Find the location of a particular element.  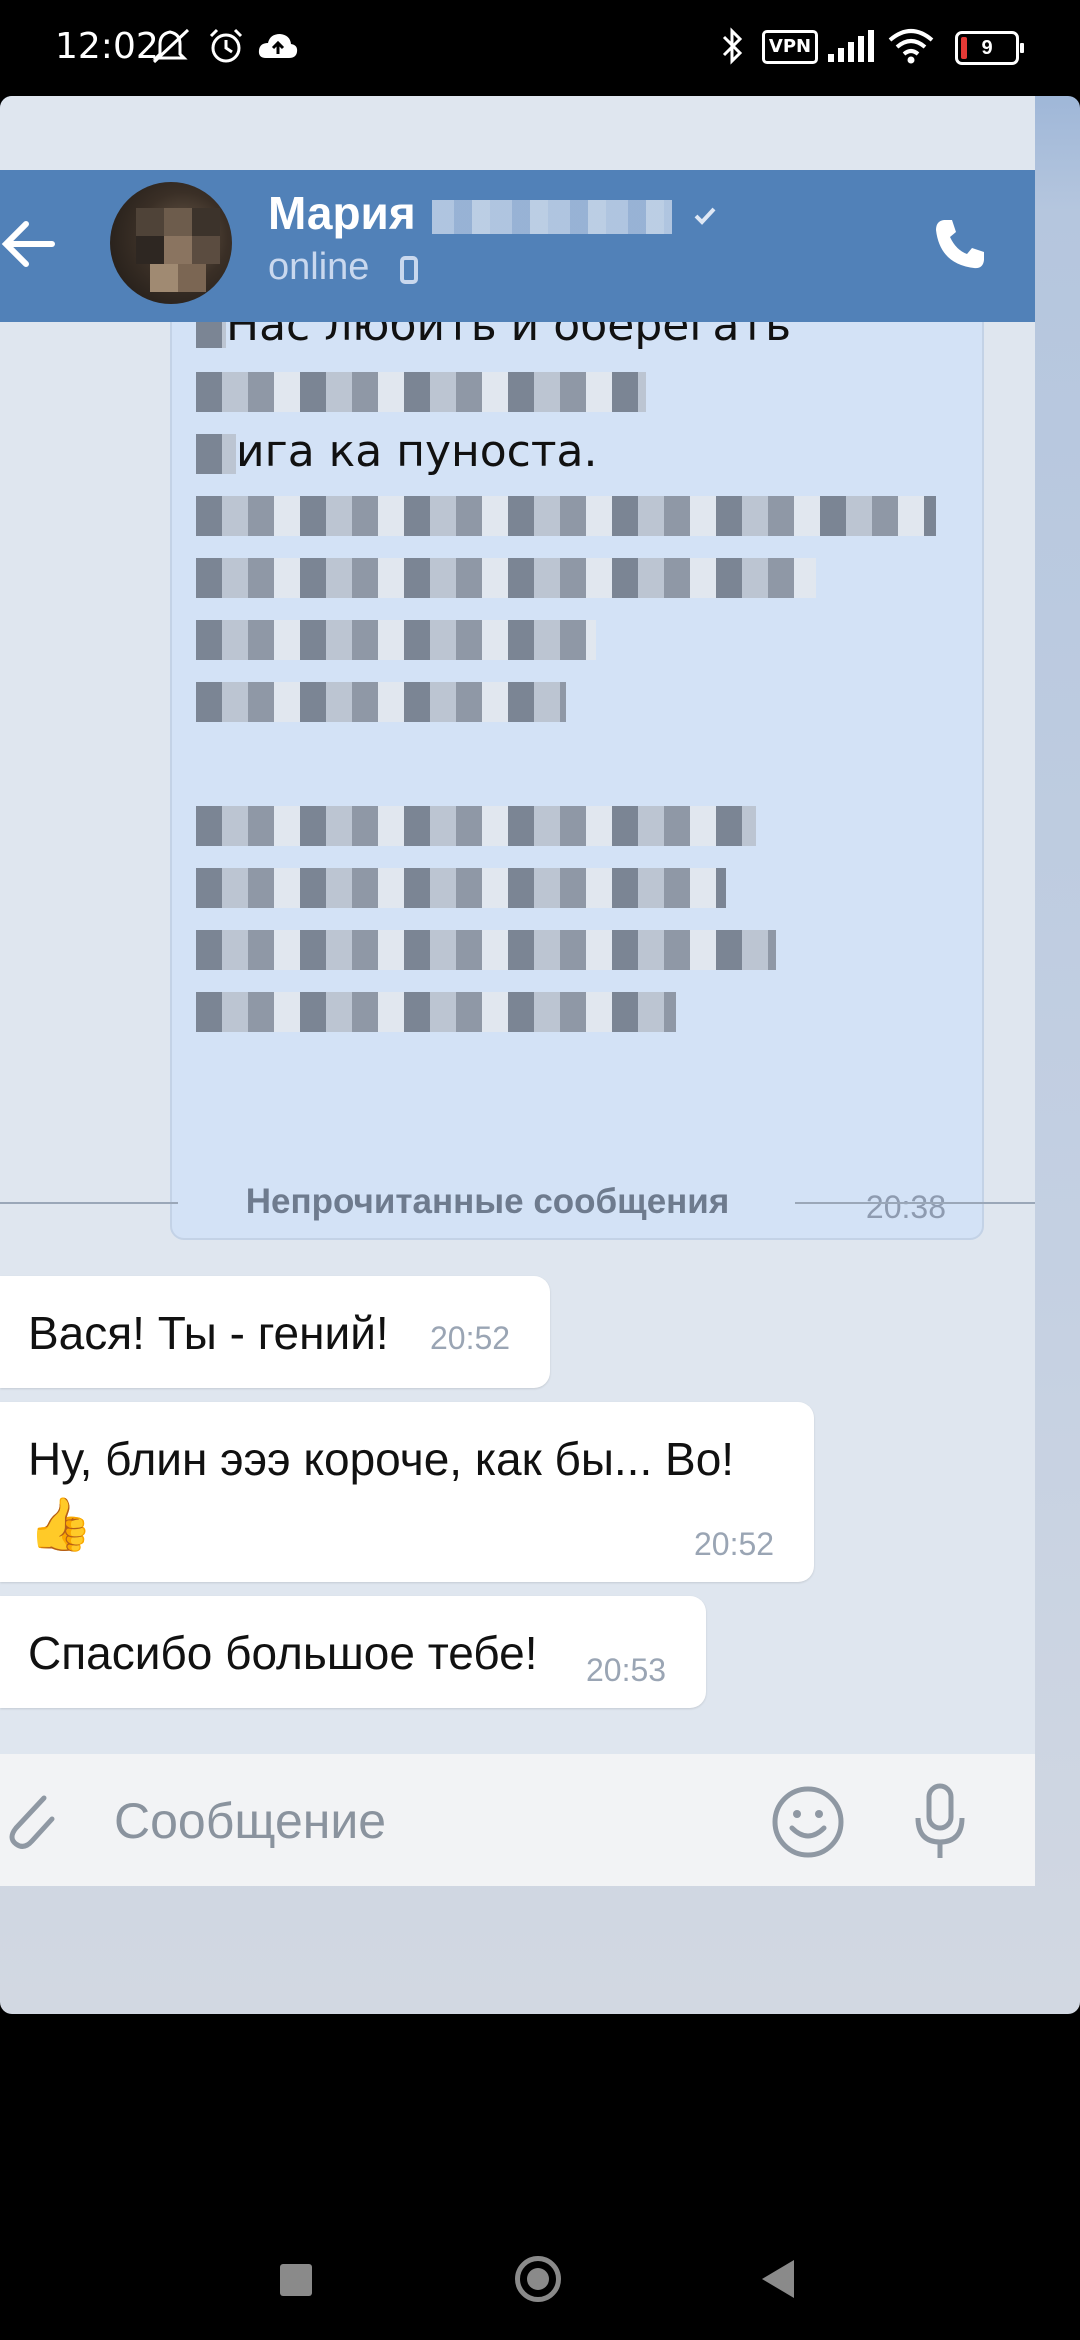

contact-surname-blurred is located at coordinates (552, 217).